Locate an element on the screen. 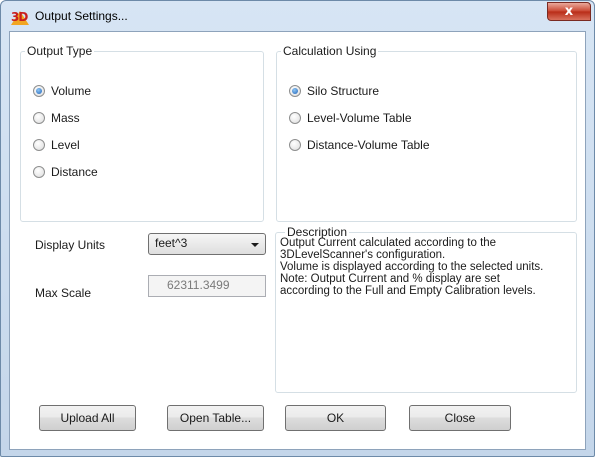 The width and height of the screenshot is (595, 457). radio-silo-structure: Silo Structure is located at coordinates (334, 91).